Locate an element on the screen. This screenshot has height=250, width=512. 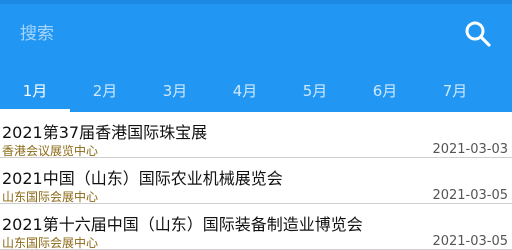
exhibition-title: 2021第十六届中国（山东）国际装备制造业博览会 is located at coordinates (182, 224).